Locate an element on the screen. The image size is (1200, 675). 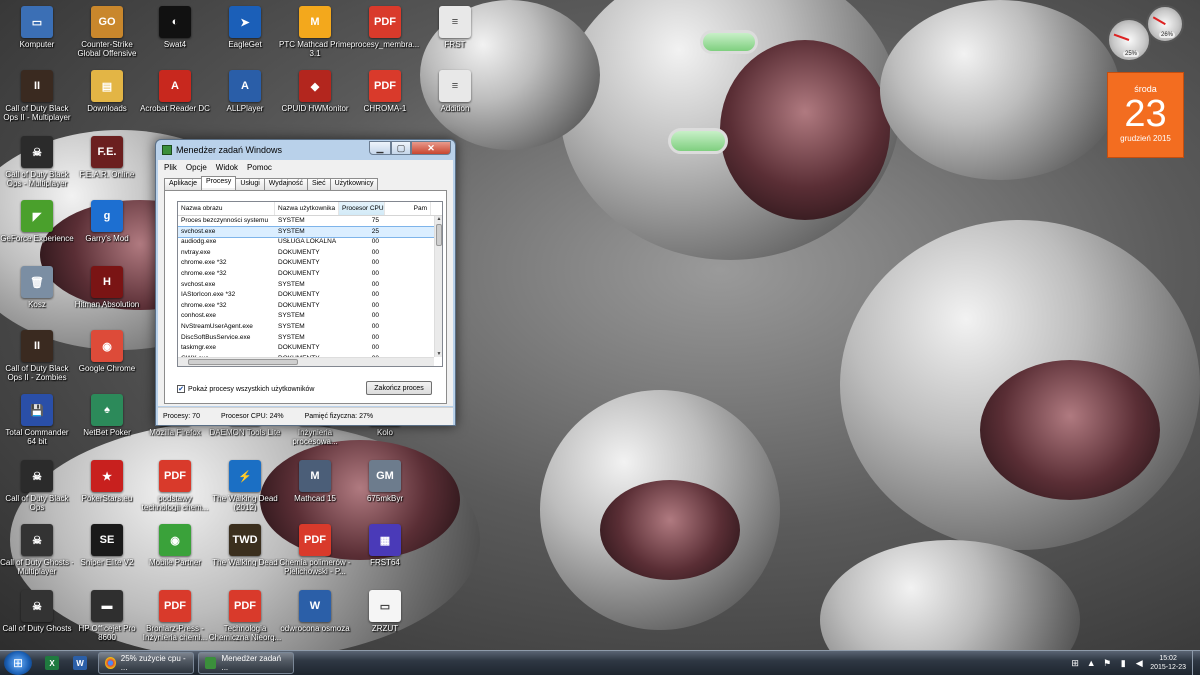
desktop-icon: ☠ Call of Duty Black Ops - Multiplayer is located at coordinates (37, 166).